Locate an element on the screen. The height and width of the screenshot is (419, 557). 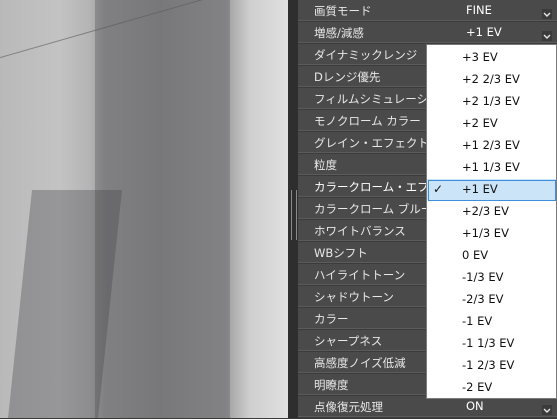
dropdown-option-label: -2/3 EV is located at coordinates (483, 299).